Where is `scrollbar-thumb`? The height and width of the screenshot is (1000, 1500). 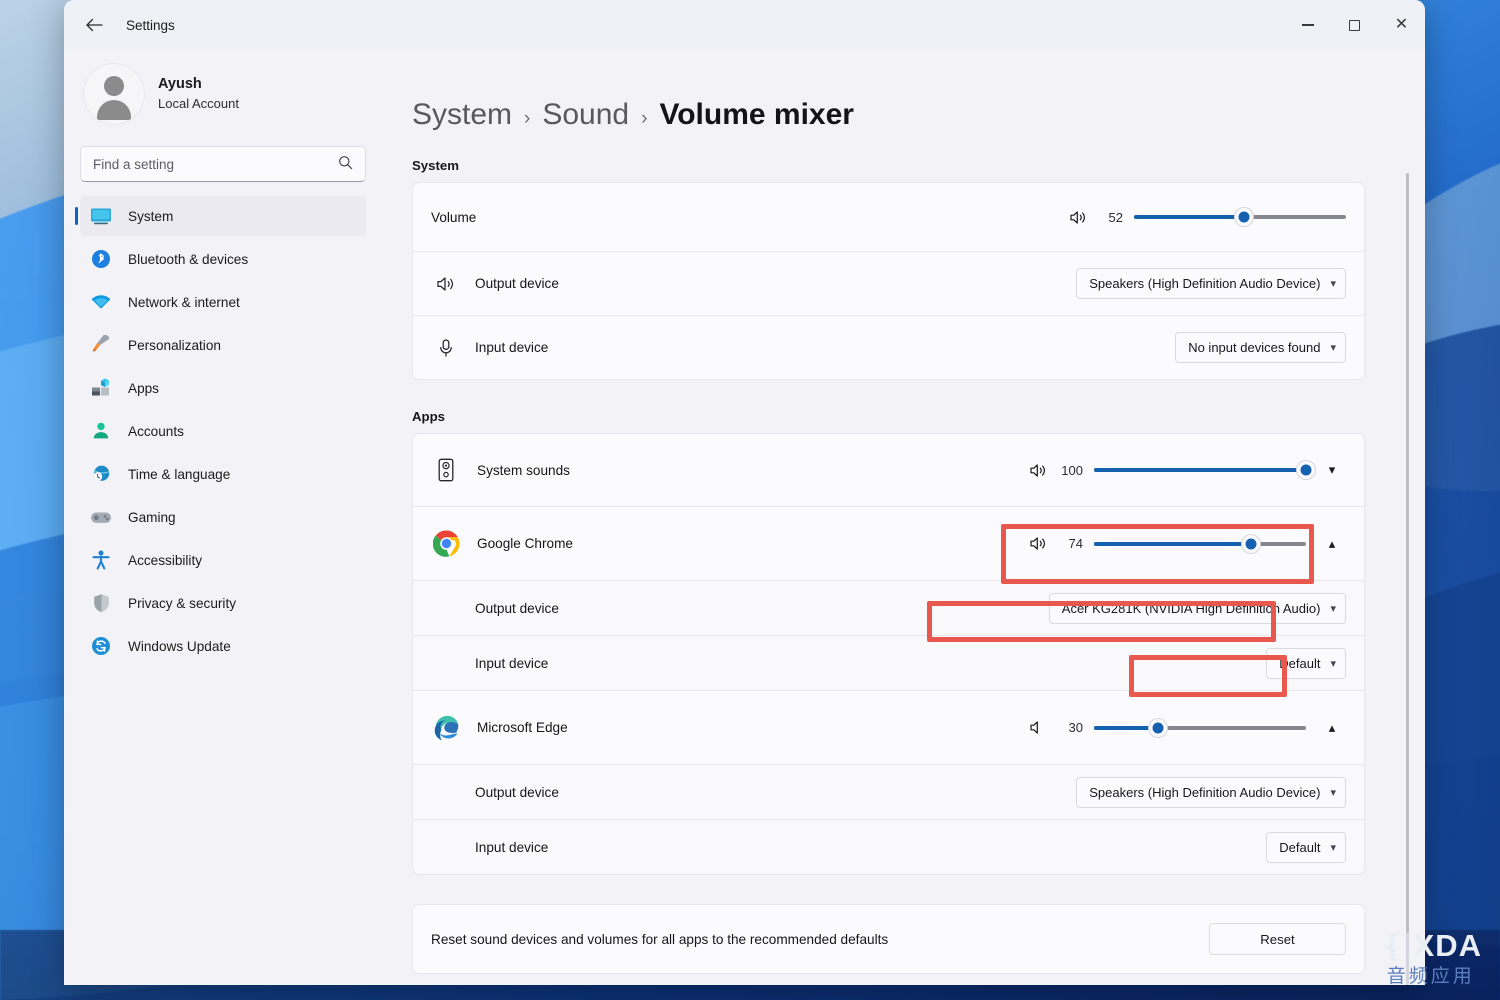 scrollbar-thumb is located at coordinates (1407, 553).